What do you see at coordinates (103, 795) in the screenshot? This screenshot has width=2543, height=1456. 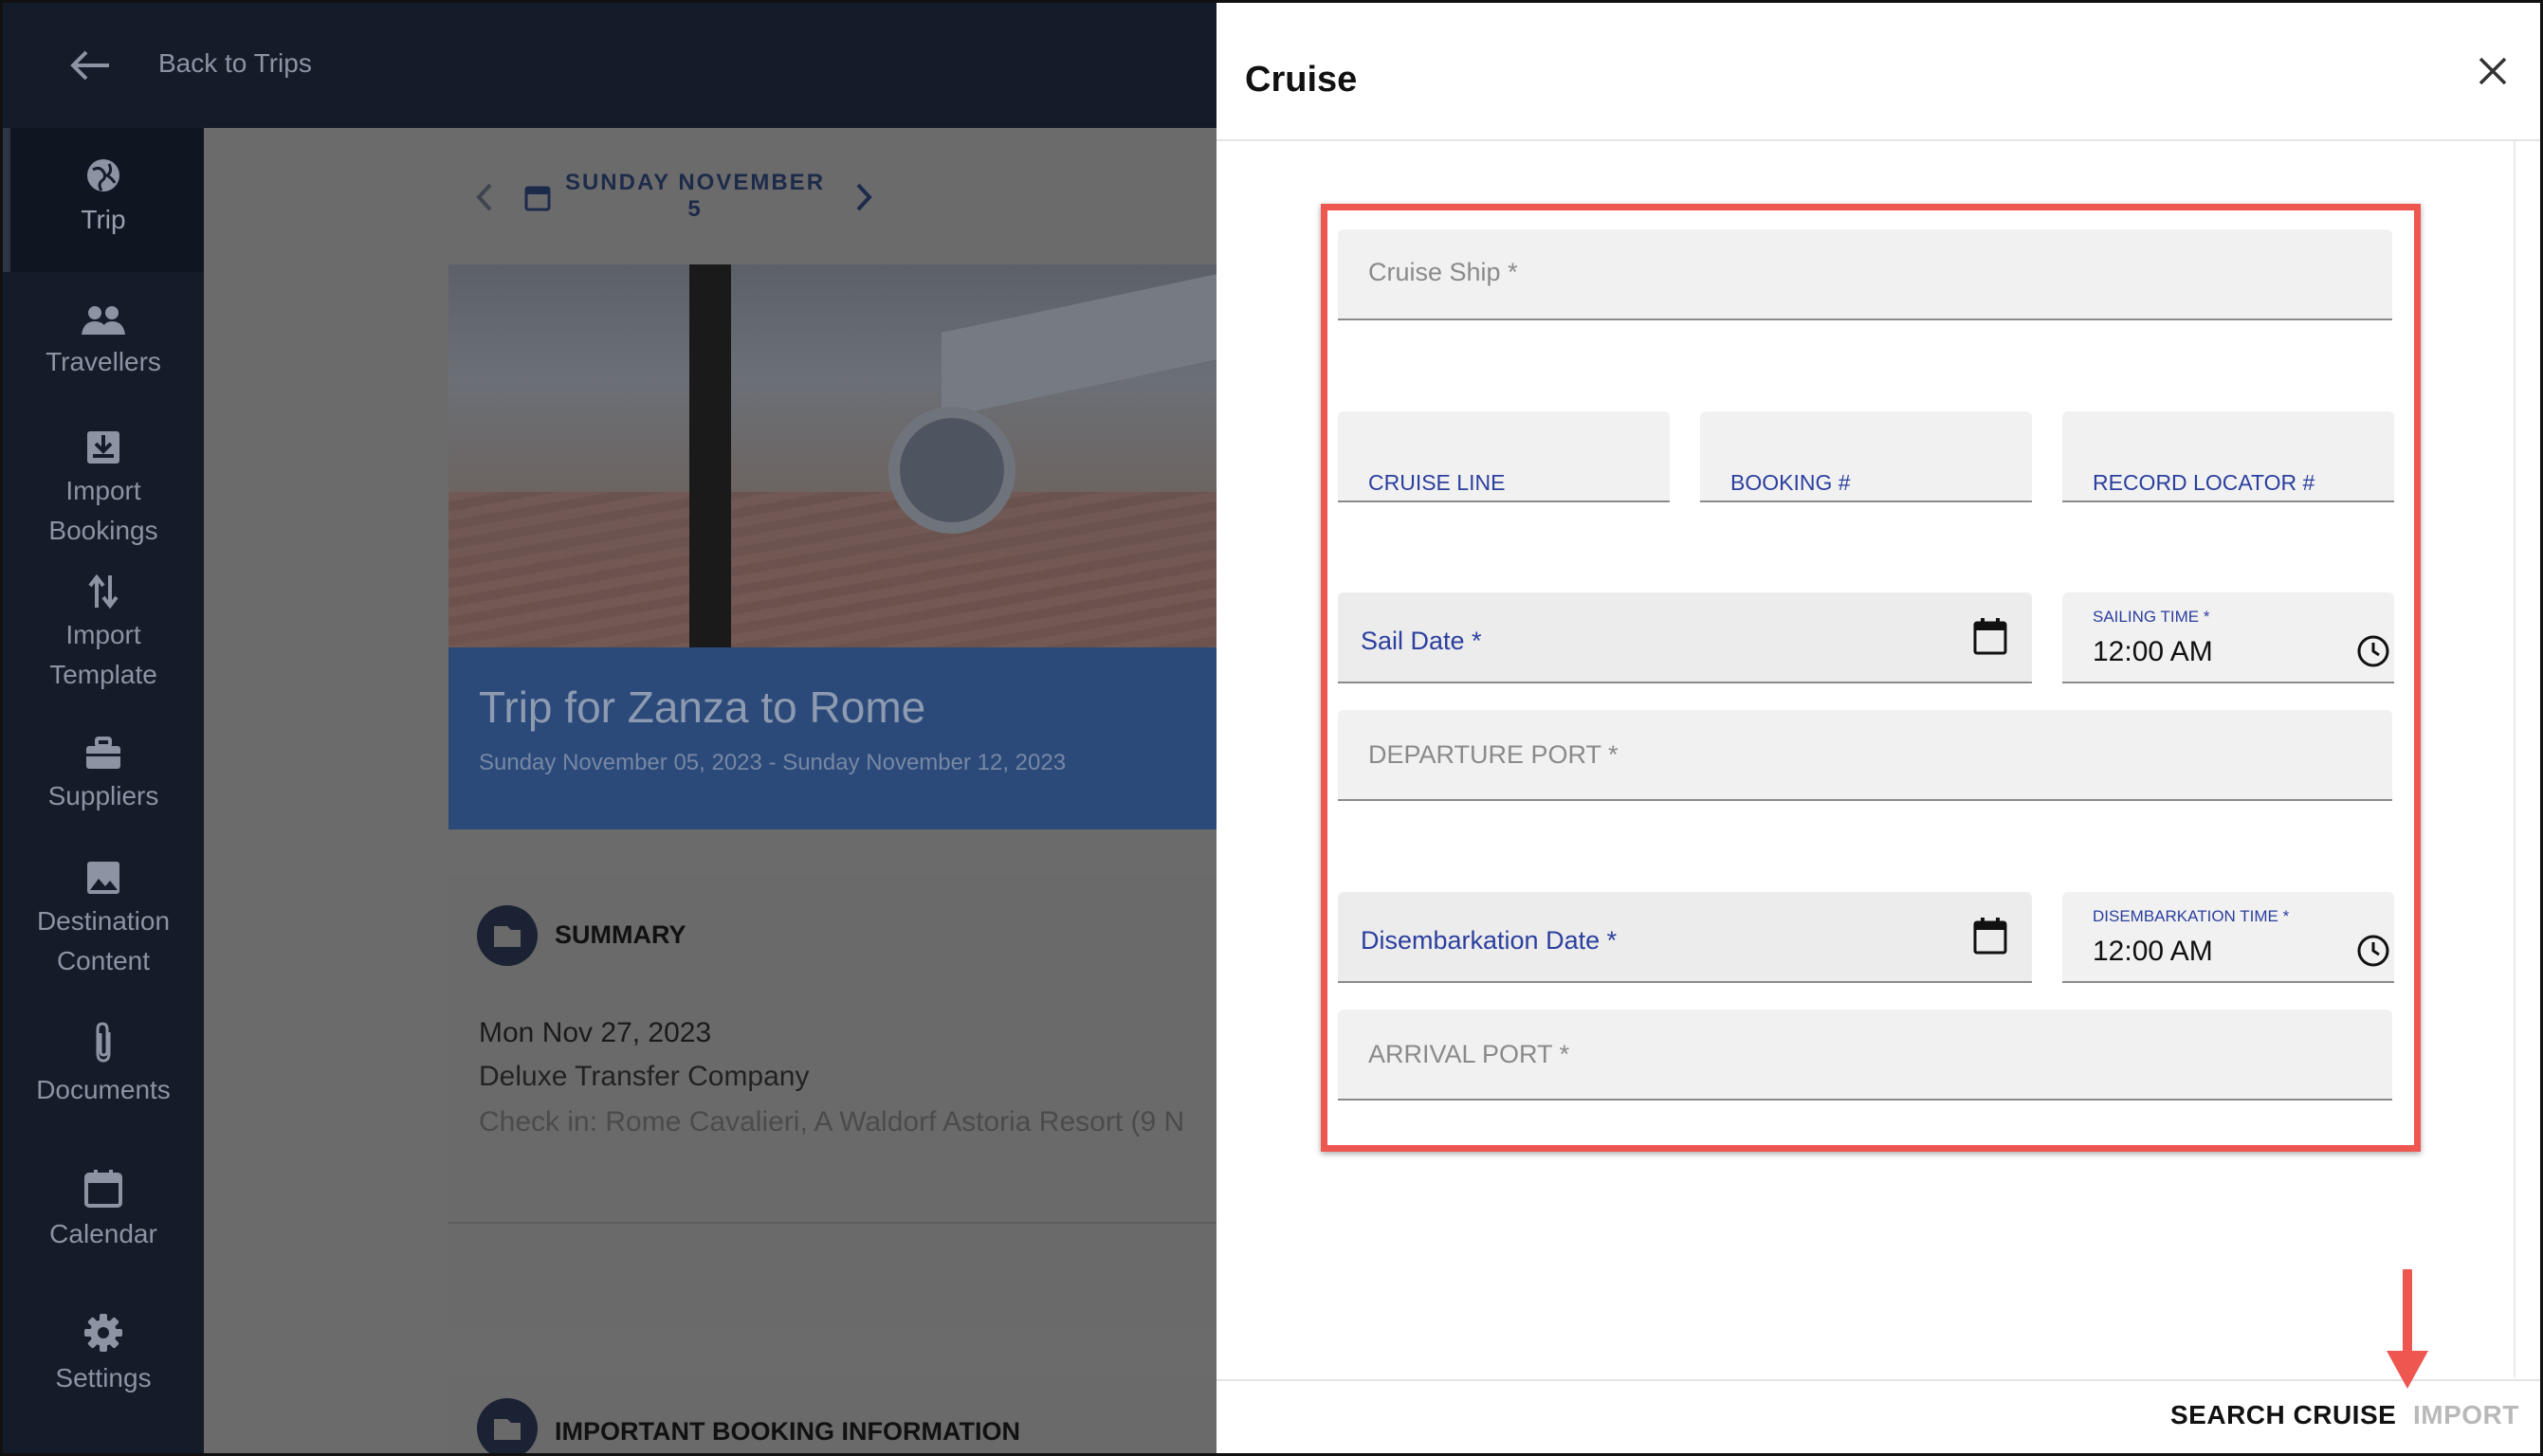 I see `sidebar-item-label: Suppliers` at bounding box center [103, 795].